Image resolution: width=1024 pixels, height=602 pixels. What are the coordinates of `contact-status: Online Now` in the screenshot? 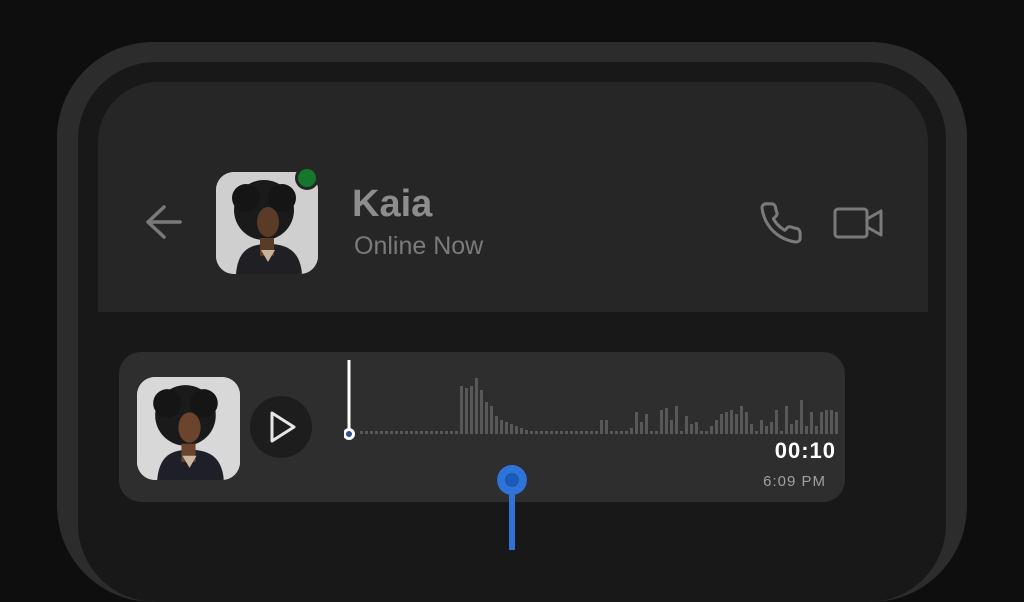 It's located at (419, 246).